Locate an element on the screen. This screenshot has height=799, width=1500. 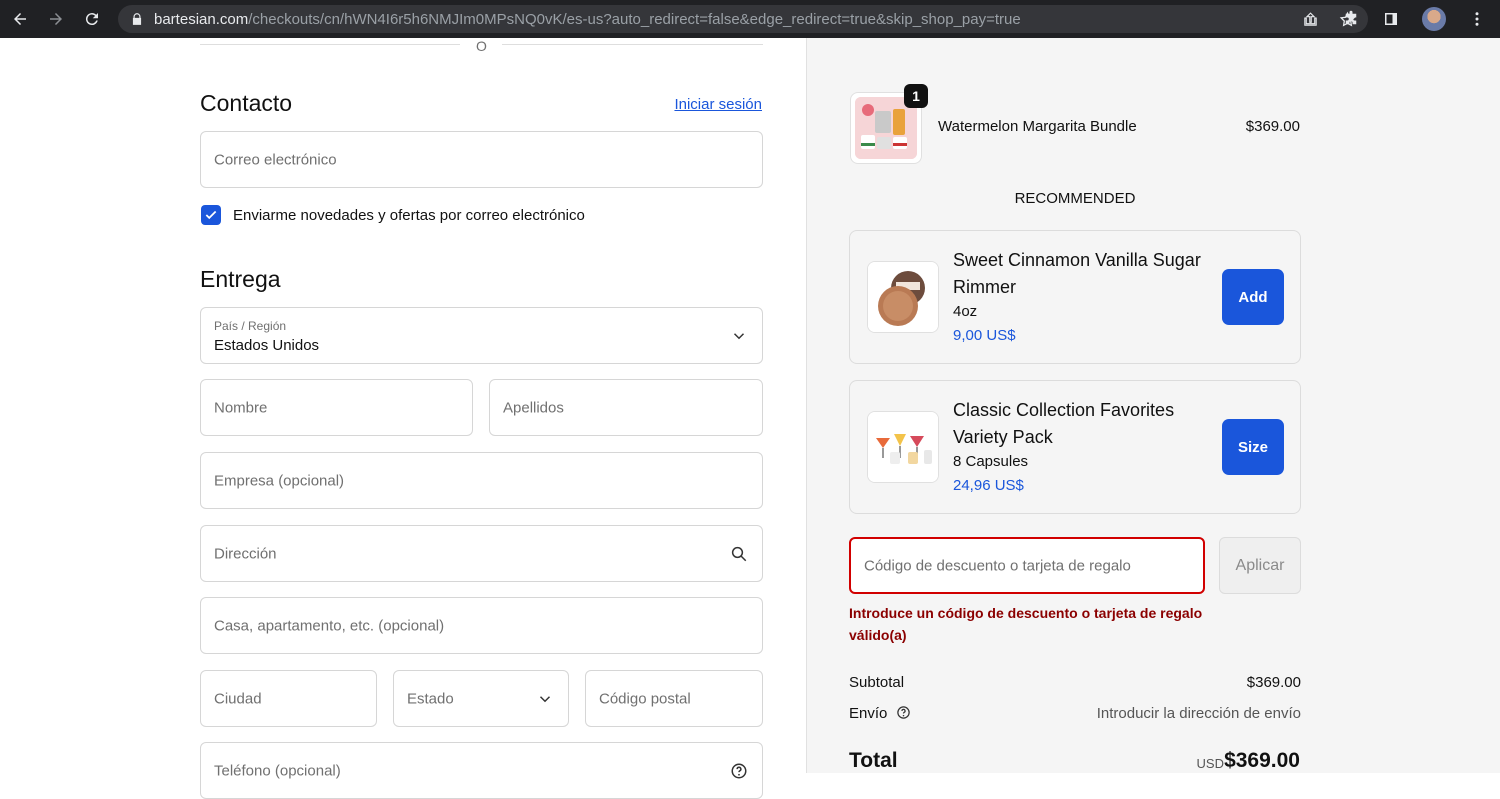
recommendation-name: Sweet Cinnamon Vanilla Sugar Rimmer is located at coordinates (1077, 273).